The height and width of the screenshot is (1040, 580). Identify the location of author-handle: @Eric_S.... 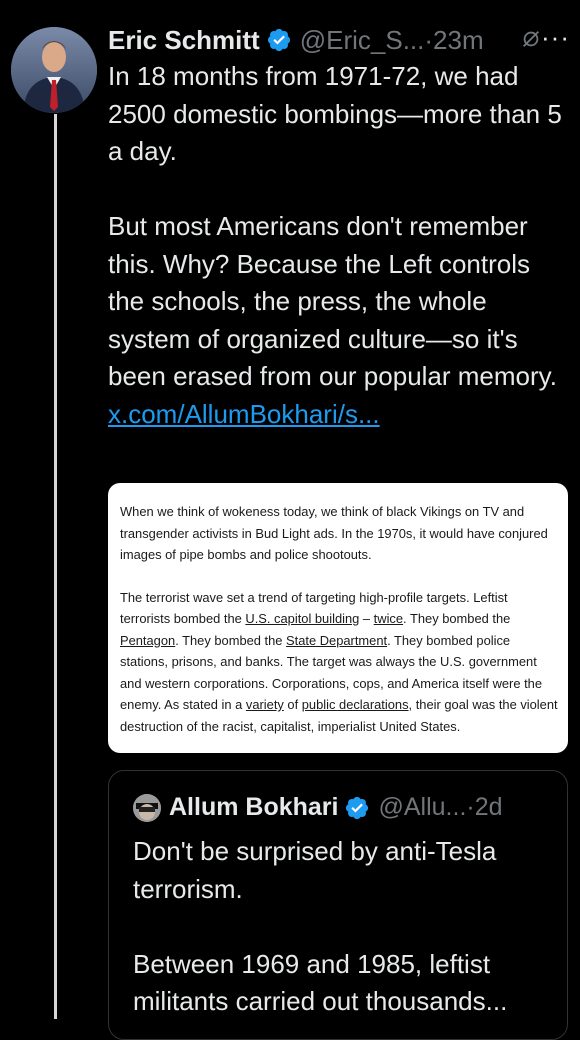
(362, 40).